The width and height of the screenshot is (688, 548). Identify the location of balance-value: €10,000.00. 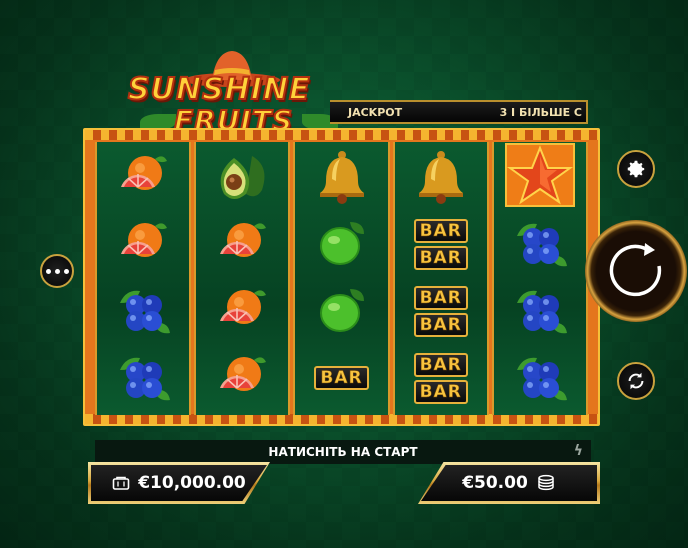
(192, 483).